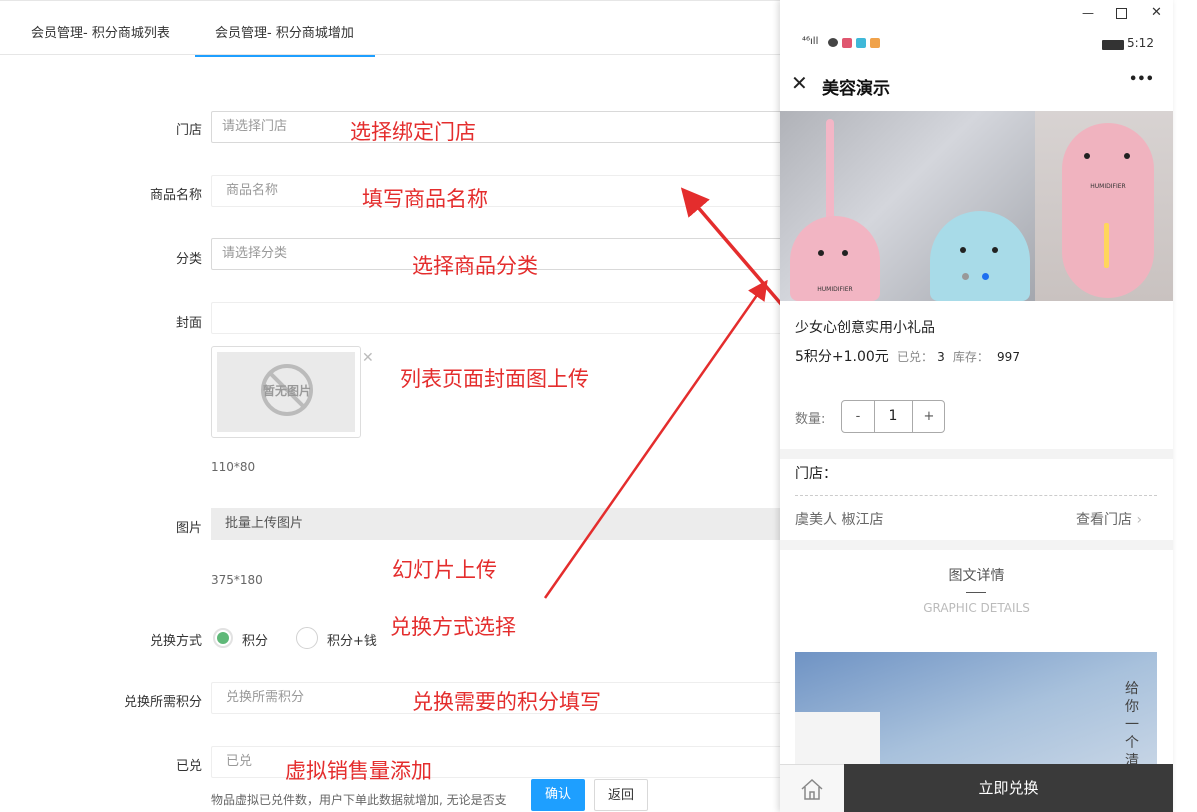 This screenshot has height=812, width=1197. What do you see at coordinates (976, 15) in the screenshot?
I see `window-titlebar: — ✕` at bounding box center [976, 15].